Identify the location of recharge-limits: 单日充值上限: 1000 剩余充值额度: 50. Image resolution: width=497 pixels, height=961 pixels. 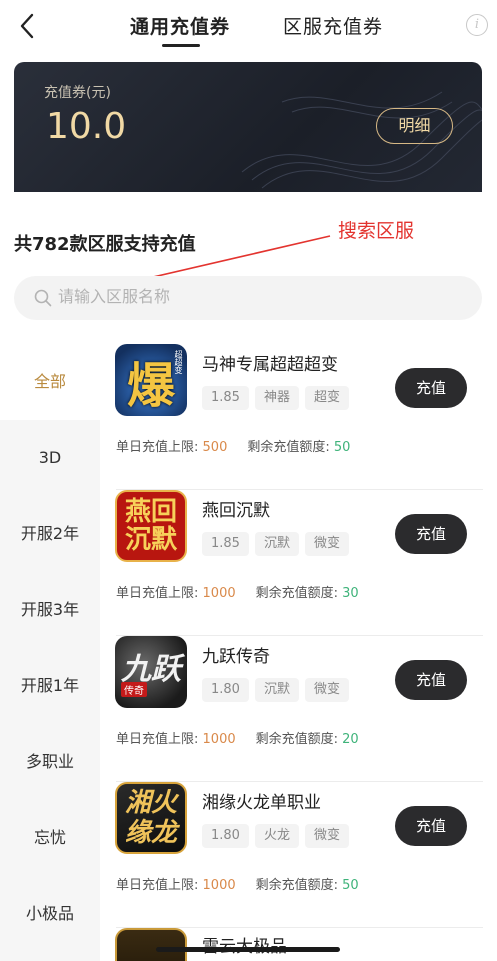
(237, 885).